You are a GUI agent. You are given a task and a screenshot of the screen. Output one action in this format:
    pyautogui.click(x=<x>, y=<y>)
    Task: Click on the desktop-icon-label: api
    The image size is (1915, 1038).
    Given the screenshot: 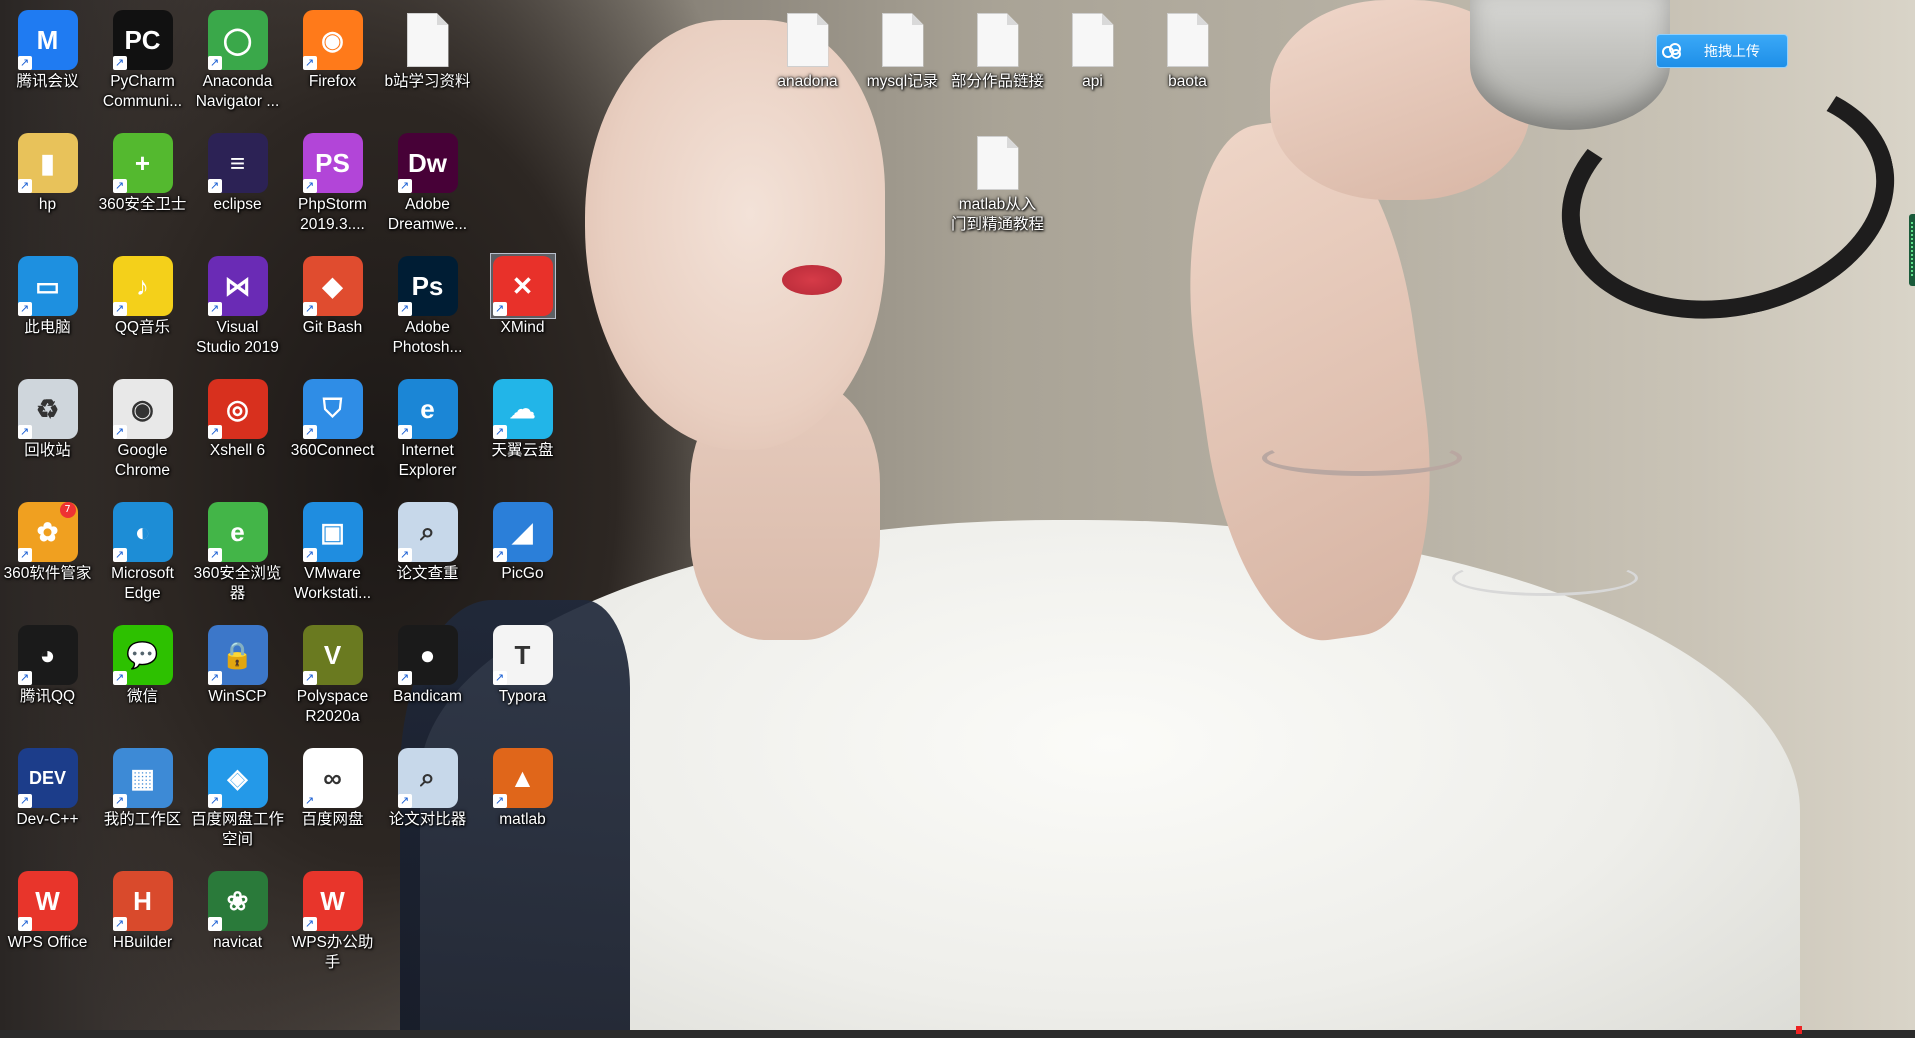 What is the action you would take?
    pyautogui.click(x=1092, y=81)
    